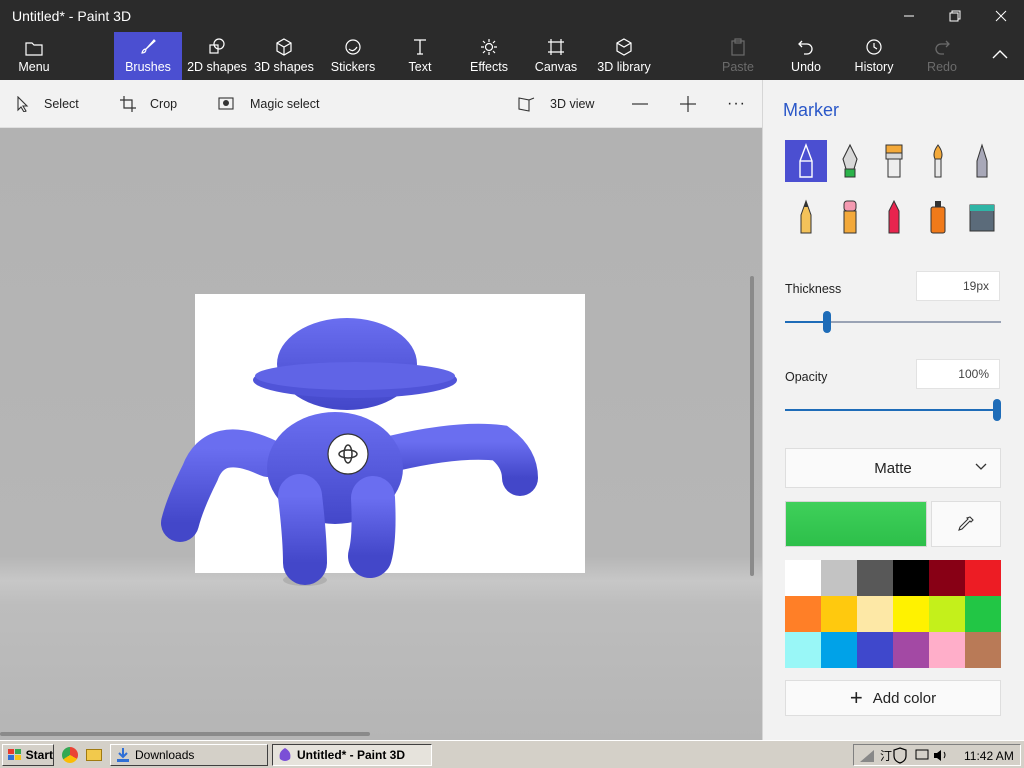 This screenshot has width=1024, height=768. I want to click on close-button, so click(1001, 16).